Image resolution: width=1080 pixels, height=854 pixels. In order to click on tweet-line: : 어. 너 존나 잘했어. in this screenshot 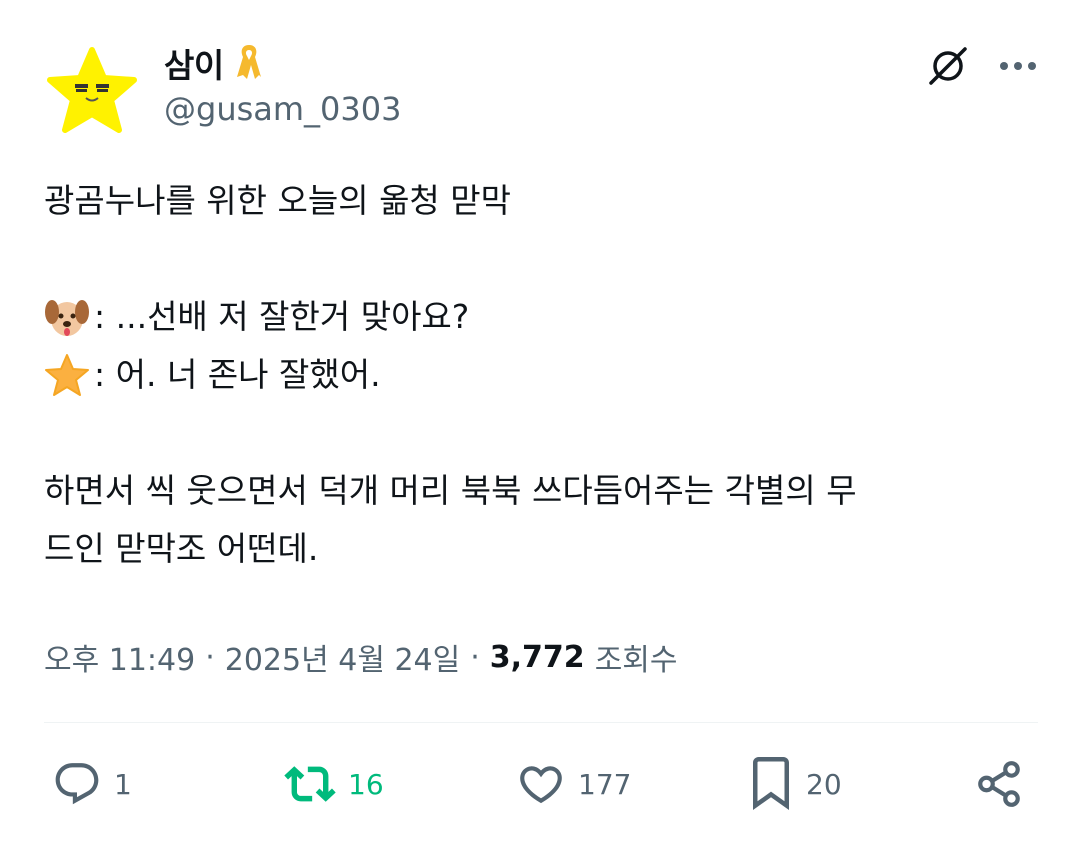, I will do `click(539, 375)`.